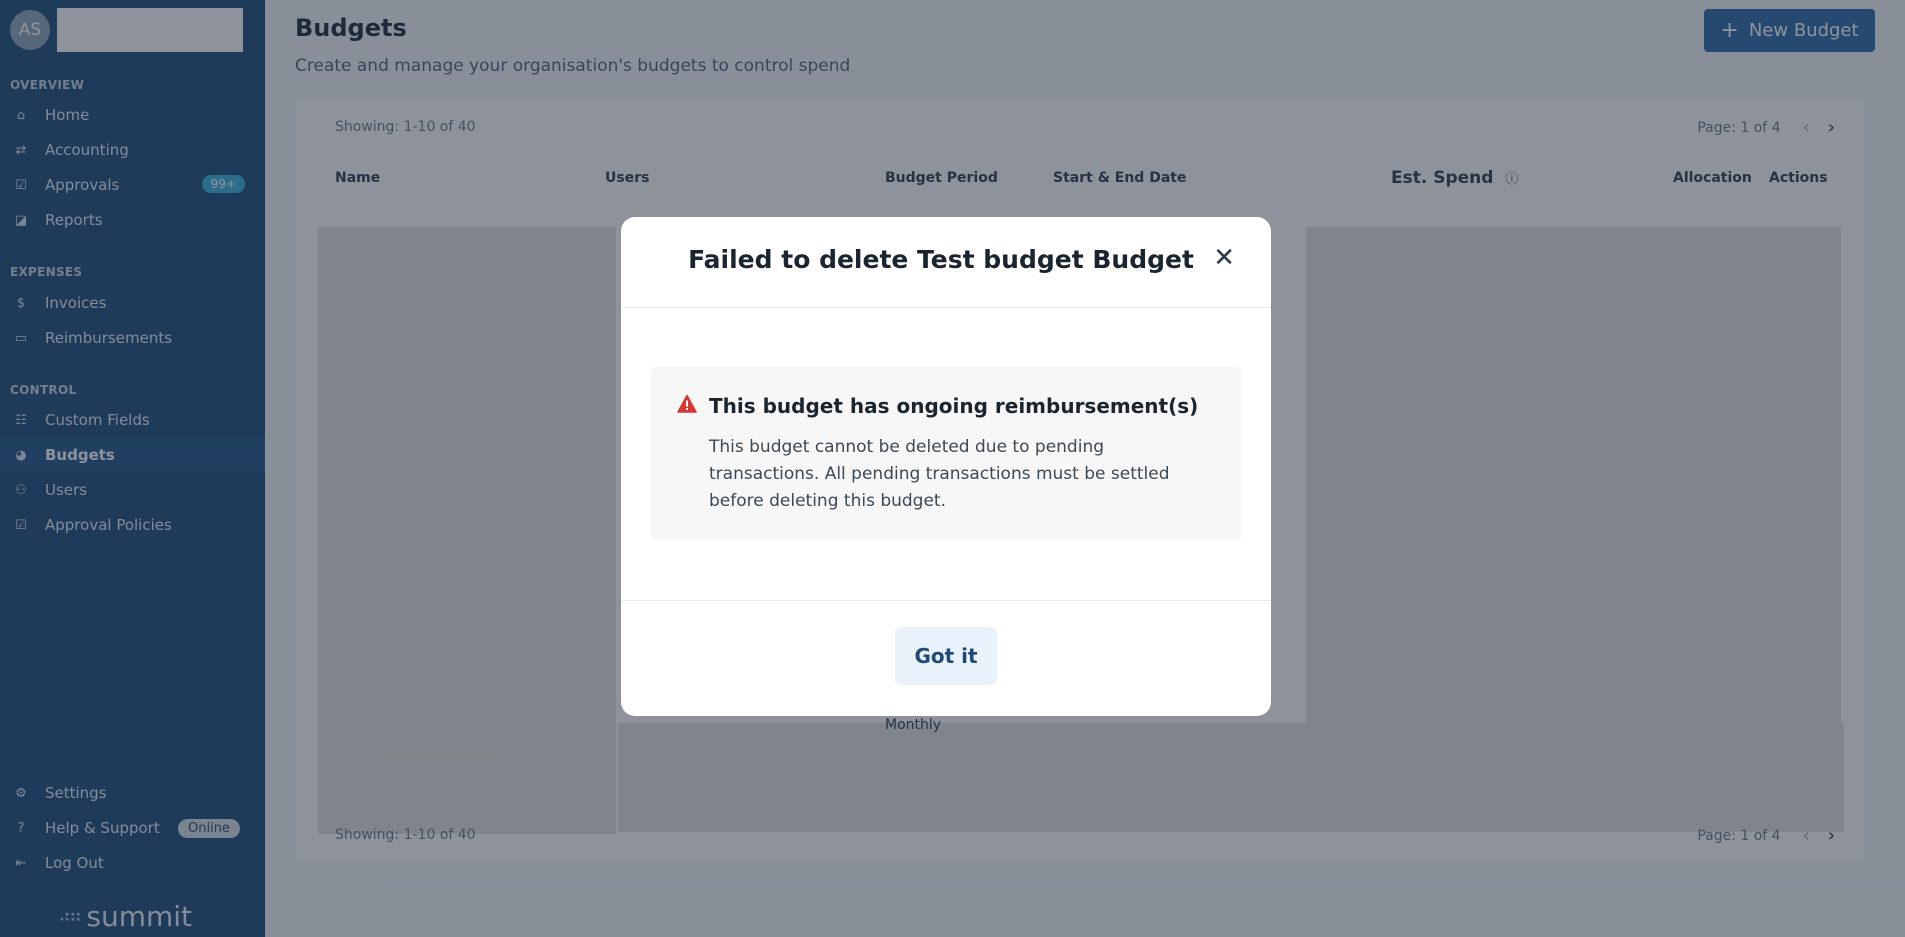  What do you see at coordinates (1224, 258) in the screenshot?
I see `close-icon: ✕` at bounding box center [1224, 258].